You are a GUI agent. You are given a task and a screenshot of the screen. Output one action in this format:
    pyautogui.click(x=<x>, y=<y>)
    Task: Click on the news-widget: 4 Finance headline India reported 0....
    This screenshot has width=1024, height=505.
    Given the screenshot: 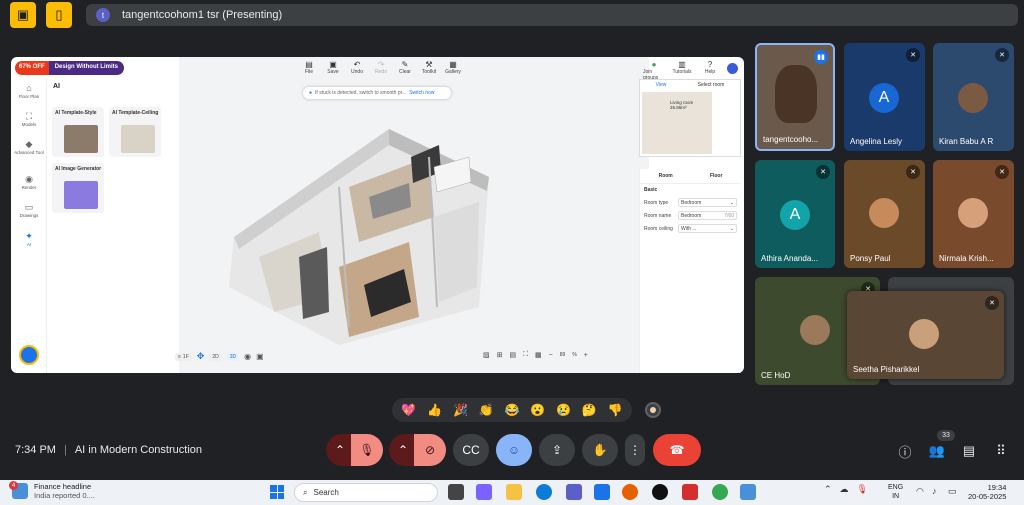 What is the action you would take?
    pyautogui.click(x=52, y=490)
    